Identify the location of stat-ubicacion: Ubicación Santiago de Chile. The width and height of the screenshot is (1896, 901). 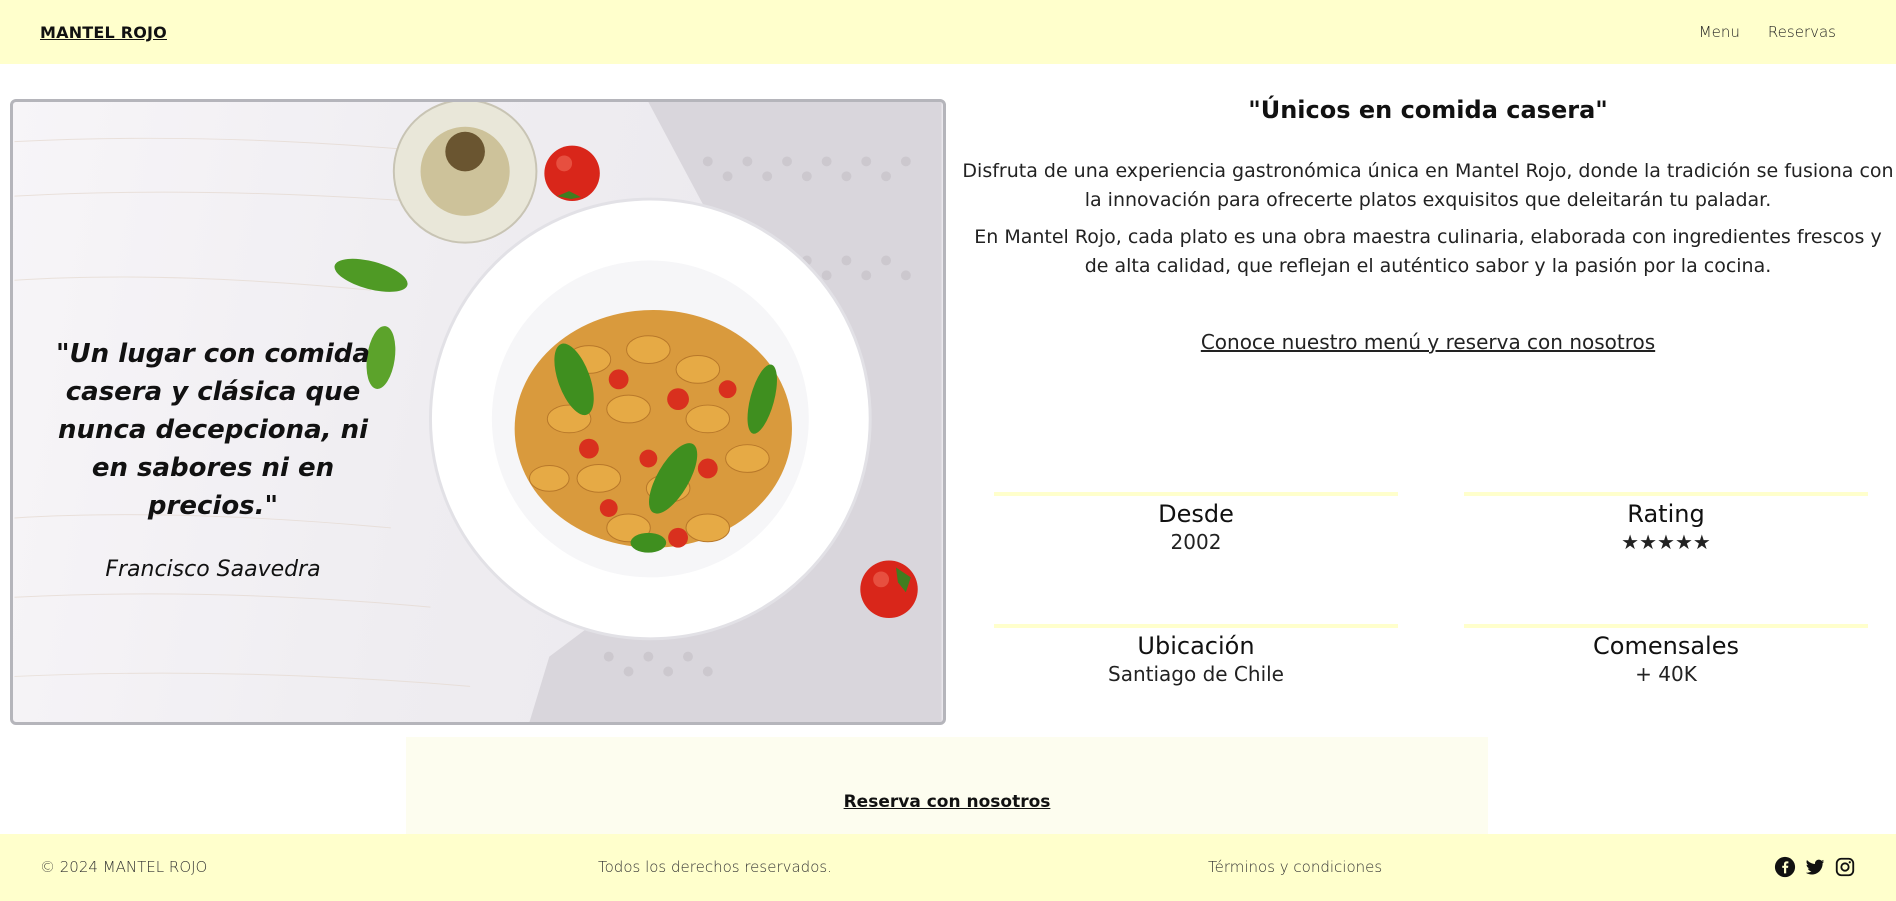
(1196, 655).